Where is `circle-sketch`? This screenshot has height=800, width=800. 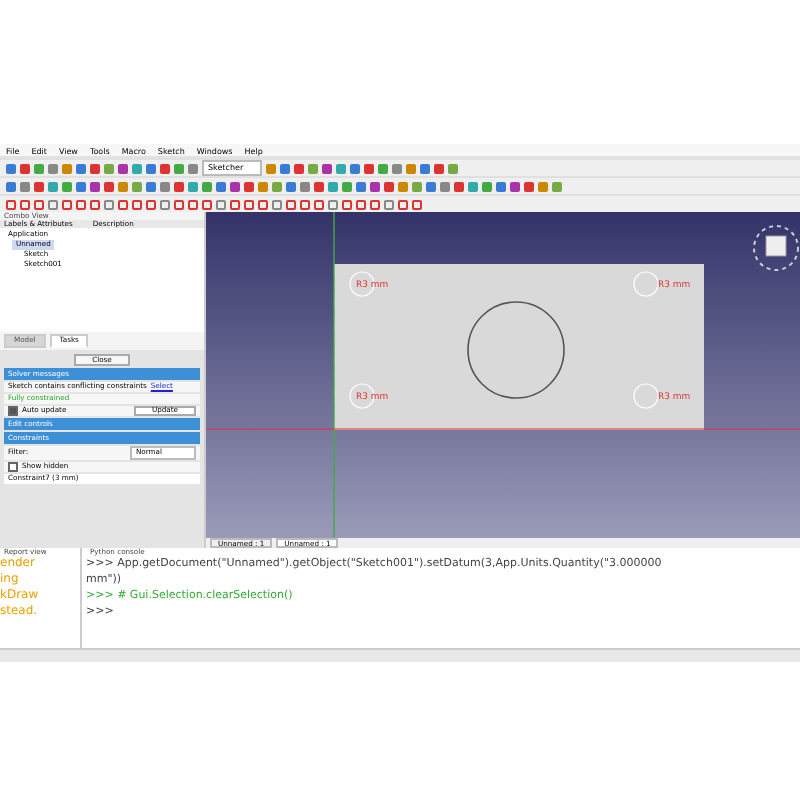
circle-sketch is located at coordinates (516, 350).